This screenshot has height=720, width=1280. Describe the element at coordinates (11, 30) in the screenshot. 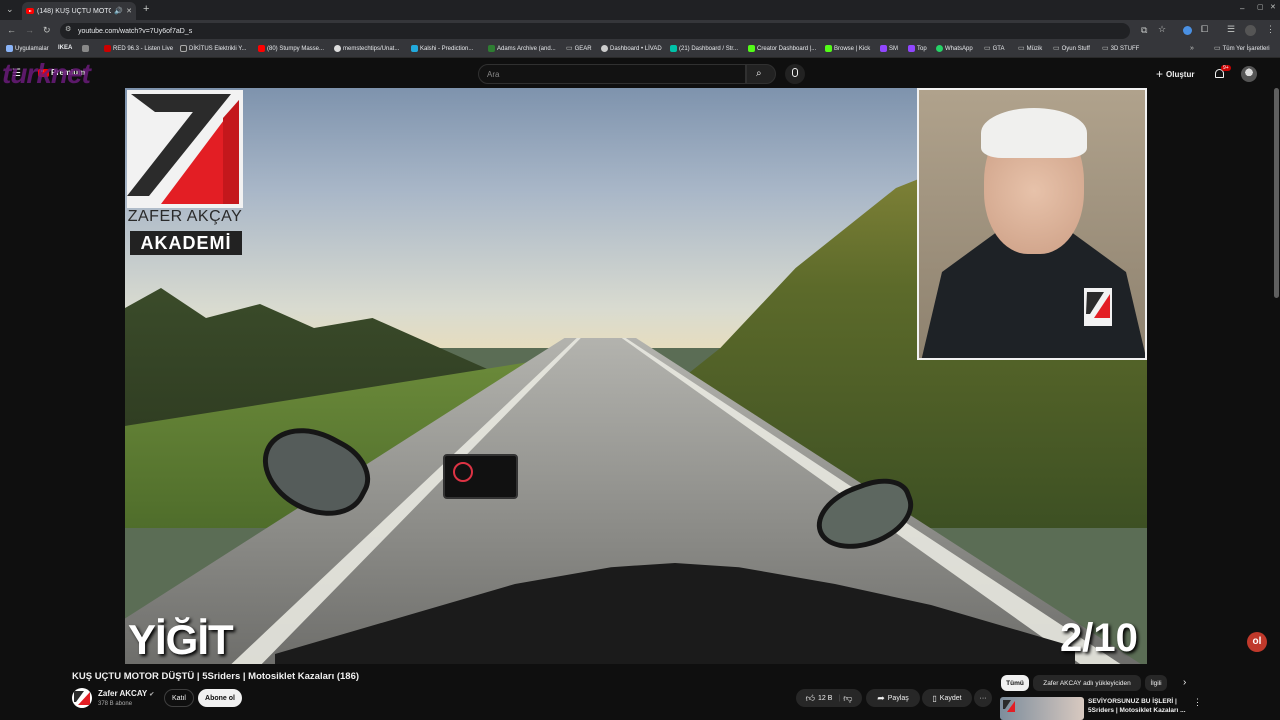

I see `back-icon: ←` at that location.